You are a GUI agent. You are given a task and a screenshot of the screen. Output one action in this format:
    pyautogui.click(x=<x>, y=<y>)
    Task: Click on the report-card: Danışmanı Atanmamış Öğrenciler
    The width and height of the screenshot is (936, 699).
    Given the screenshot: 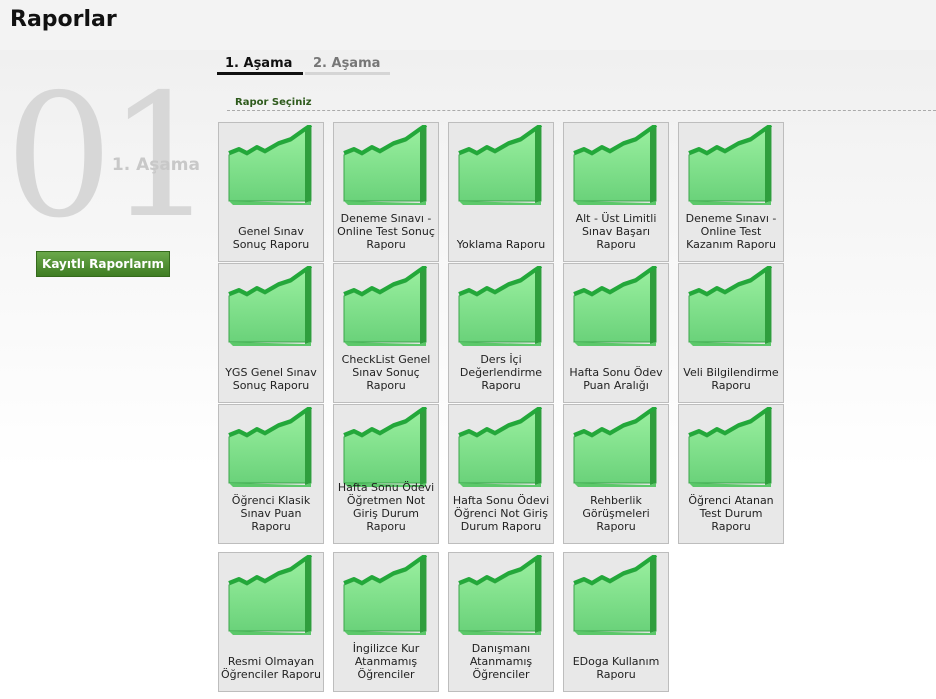 What is the action you would take?
    pyautogui.click(x=501, y=622)
    